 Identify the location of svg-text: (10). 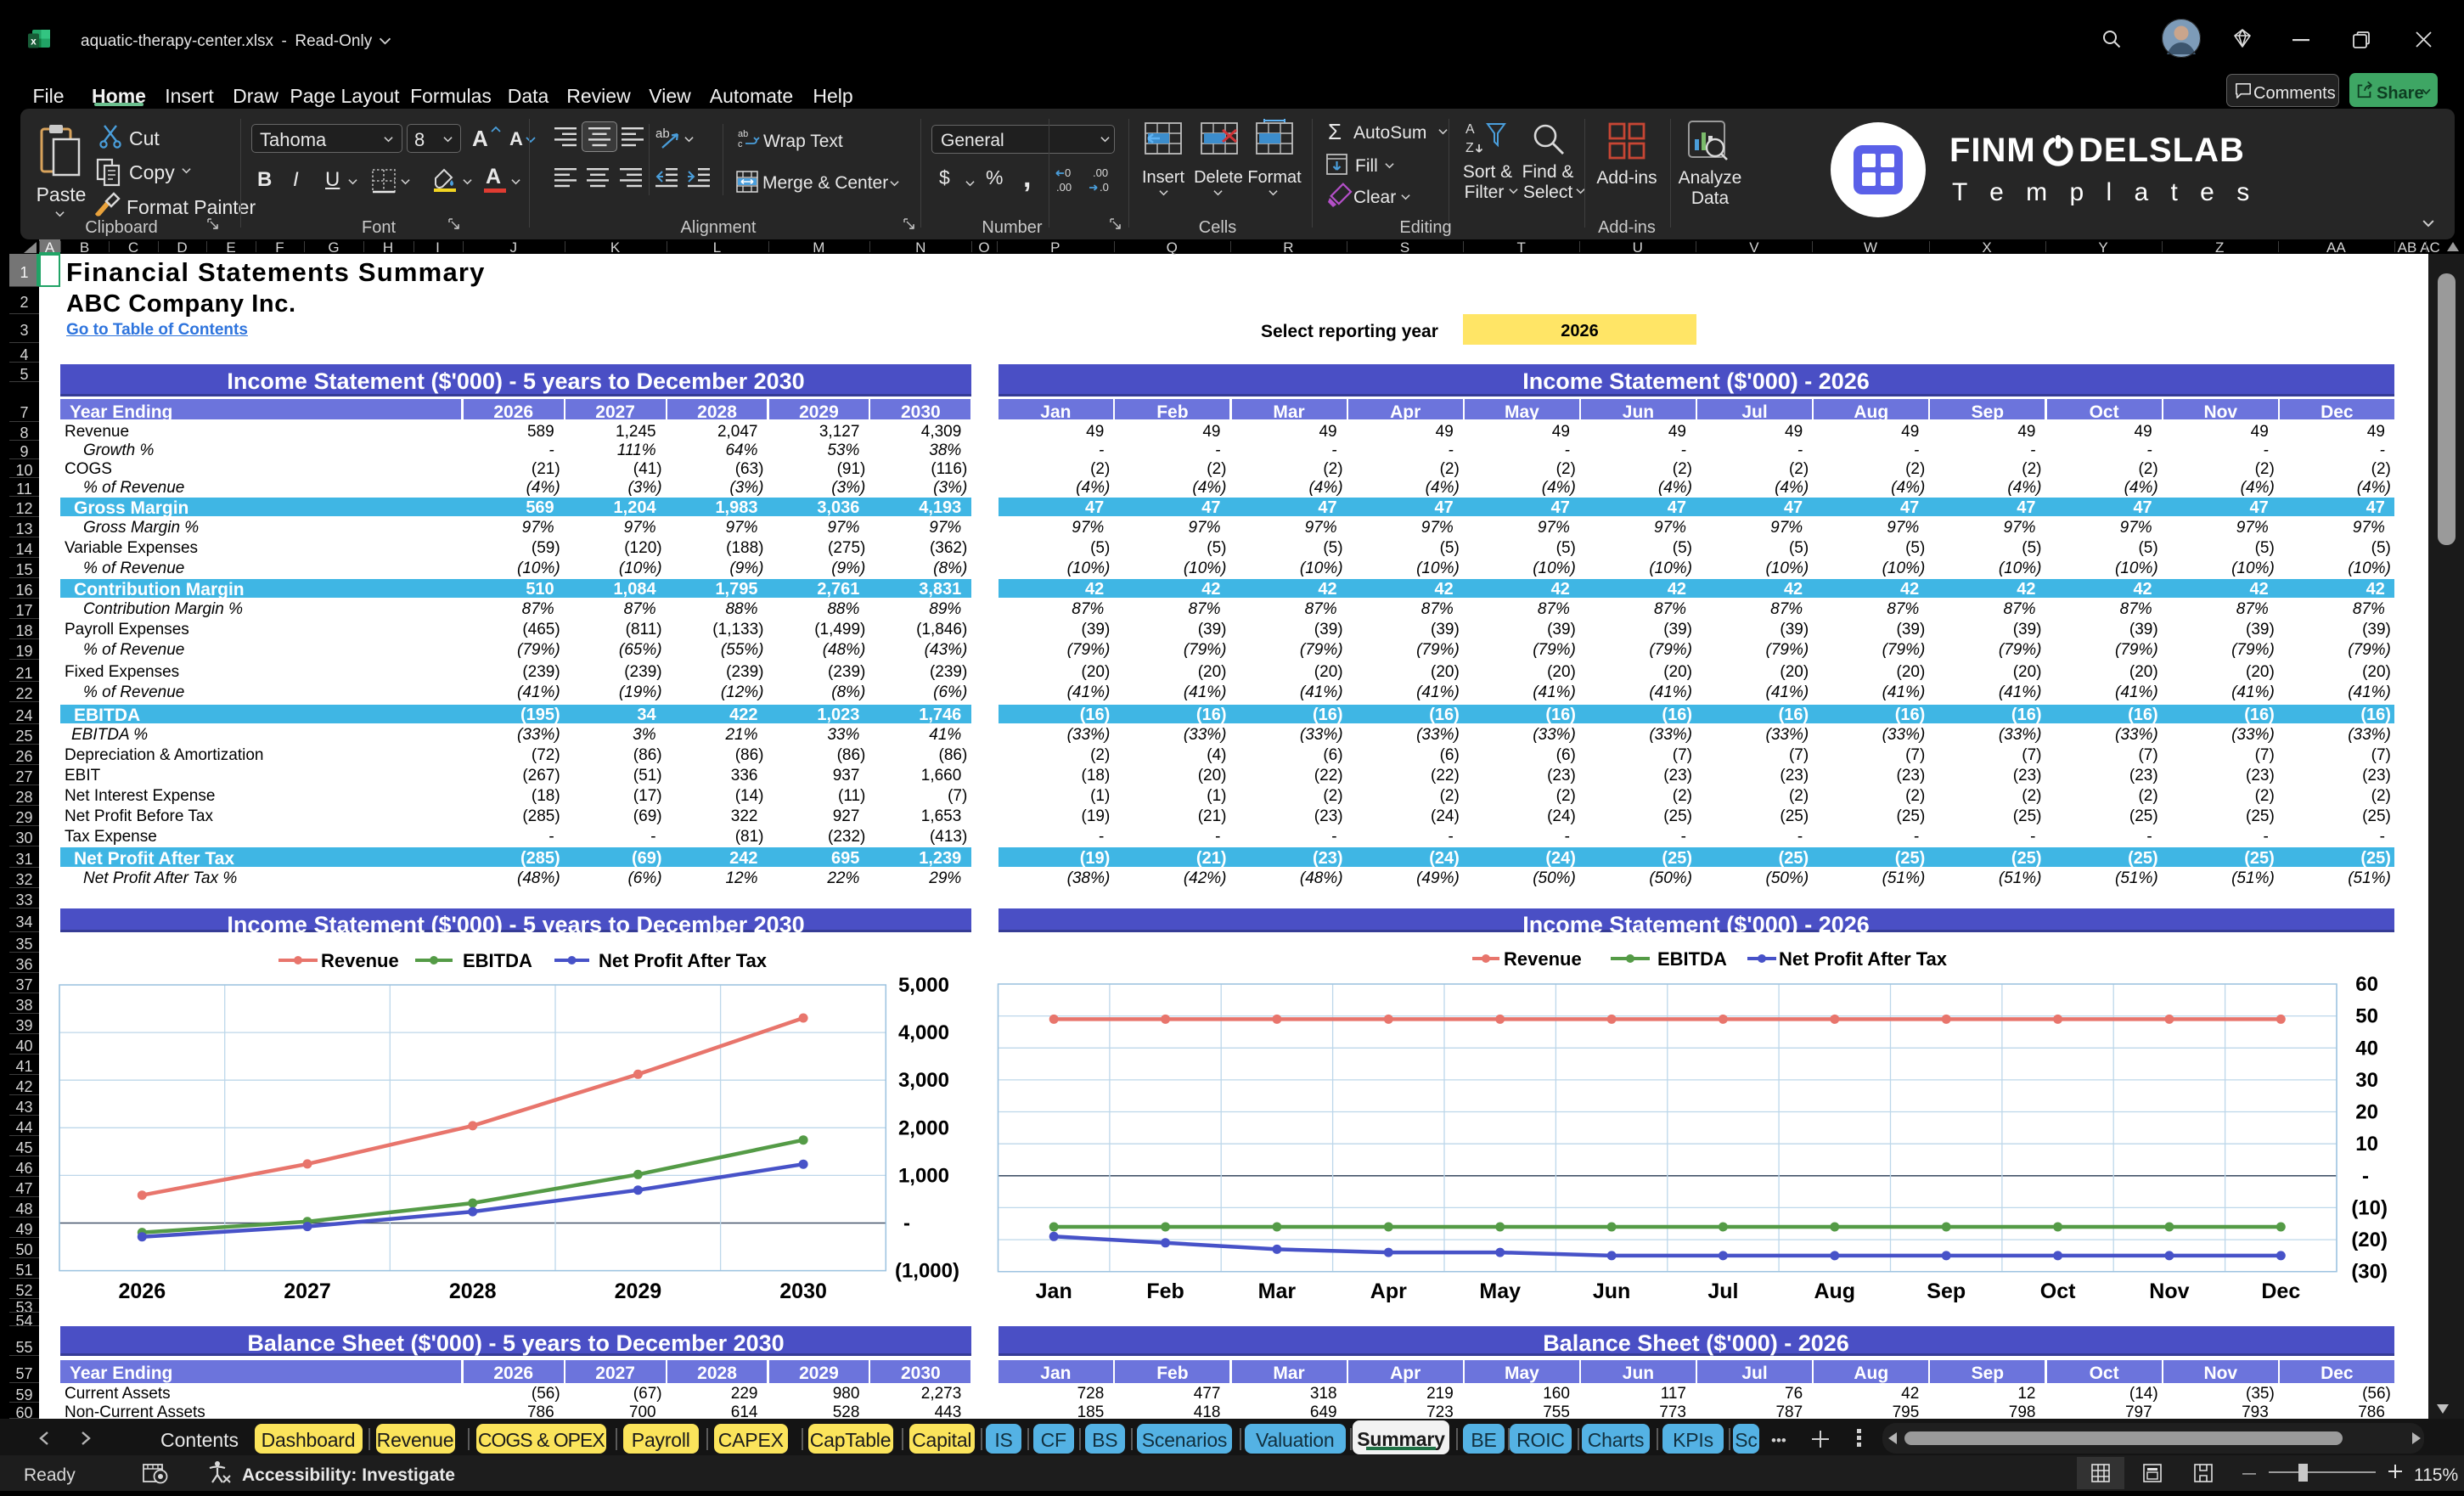
(2369, 1207).